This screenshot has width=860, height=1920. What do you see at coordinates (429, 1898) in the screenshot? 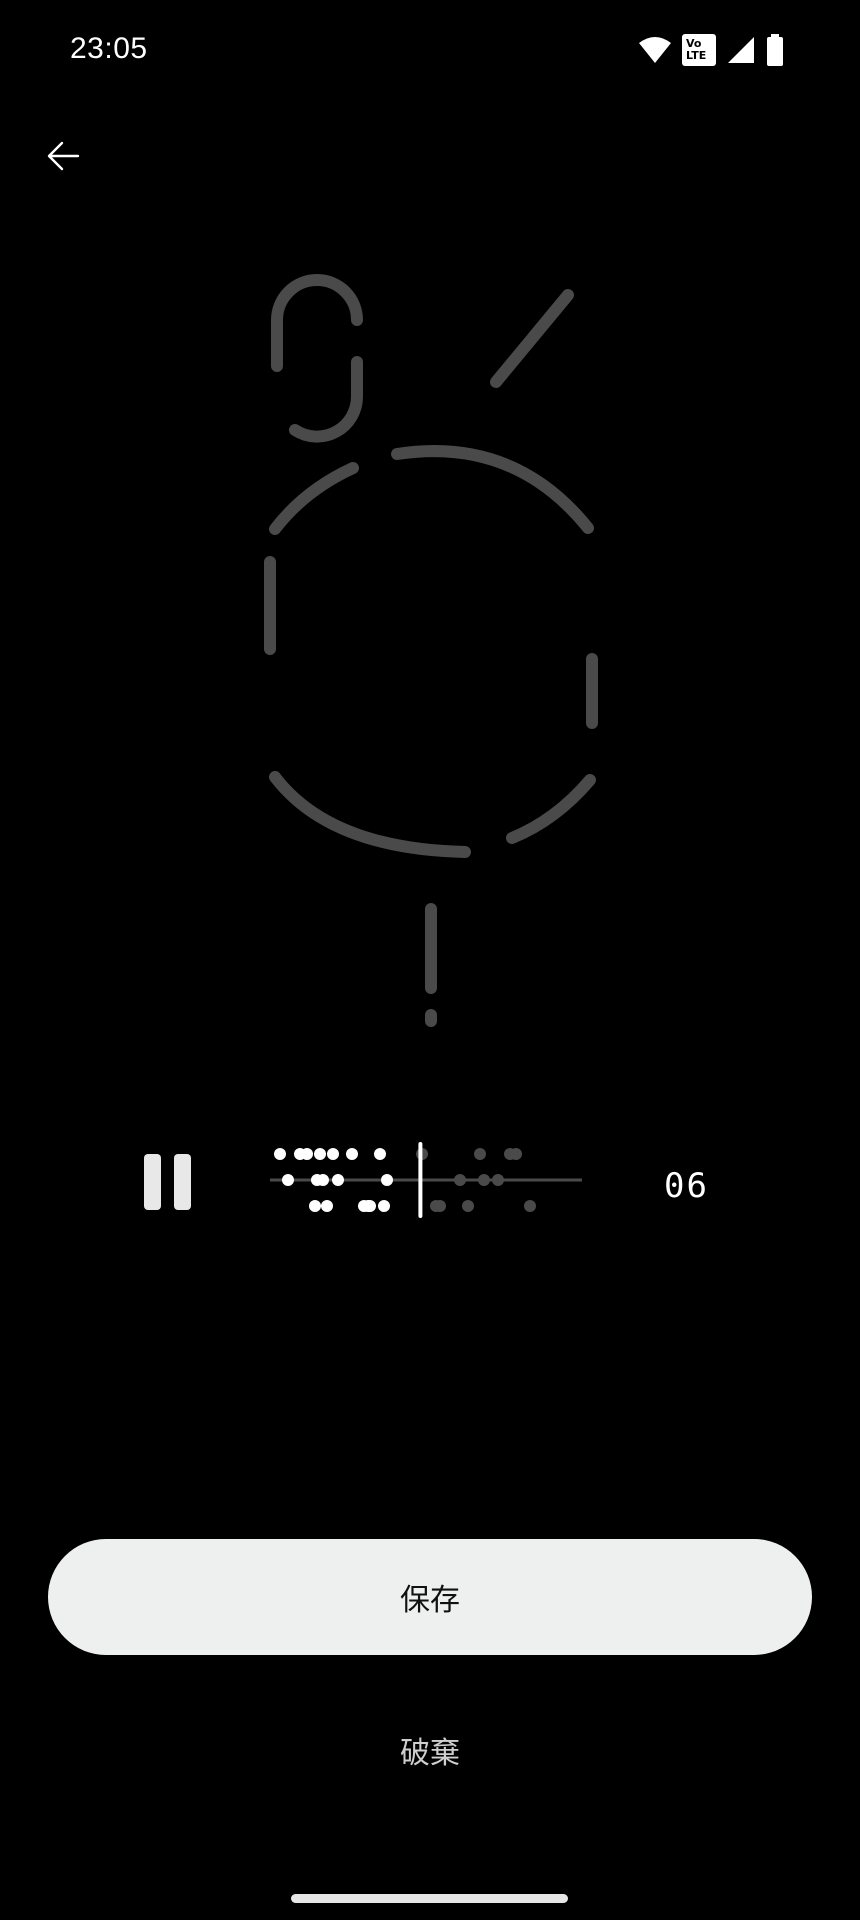
I see `home-indicator` at bounding box center [429, 1898].